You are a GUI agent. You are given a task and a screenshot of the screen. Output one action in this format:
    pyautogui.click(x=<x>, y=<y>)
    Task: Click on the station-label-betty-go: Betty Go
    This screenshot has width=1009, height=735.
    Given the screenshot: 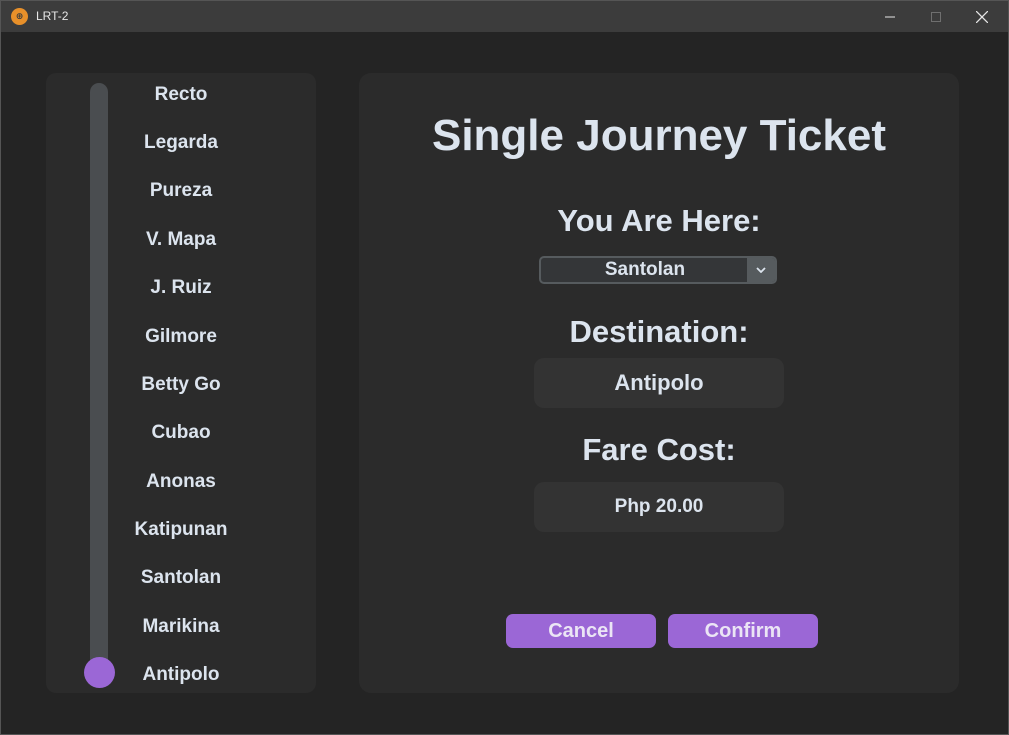 What is the action you would take?
    pyautogui.click(x=181, y=384)
    